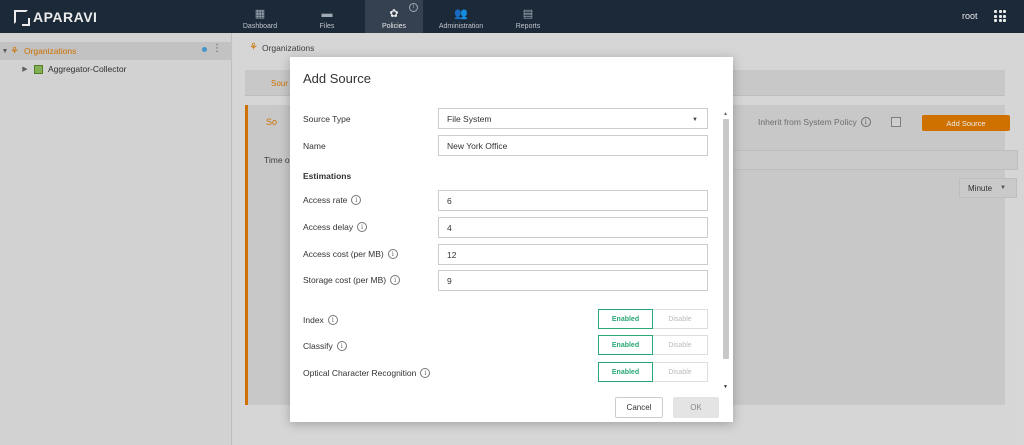 This screenshot has width=1024, height=445. I want to click on access-rate-value: 6, so click(449, 200).